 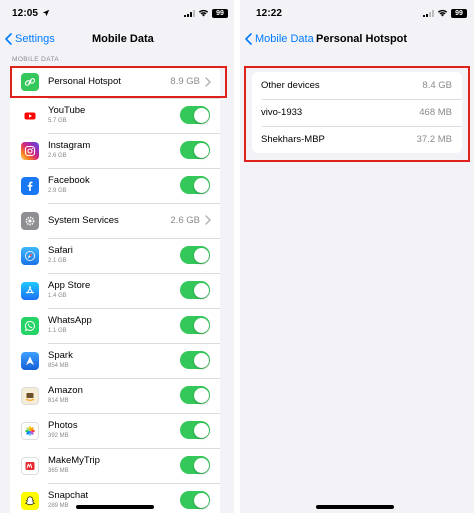 What do you see at coordinates (195, 185) in the screenshot?
I see `facebook-toggle` at bounding box center [195, 185].